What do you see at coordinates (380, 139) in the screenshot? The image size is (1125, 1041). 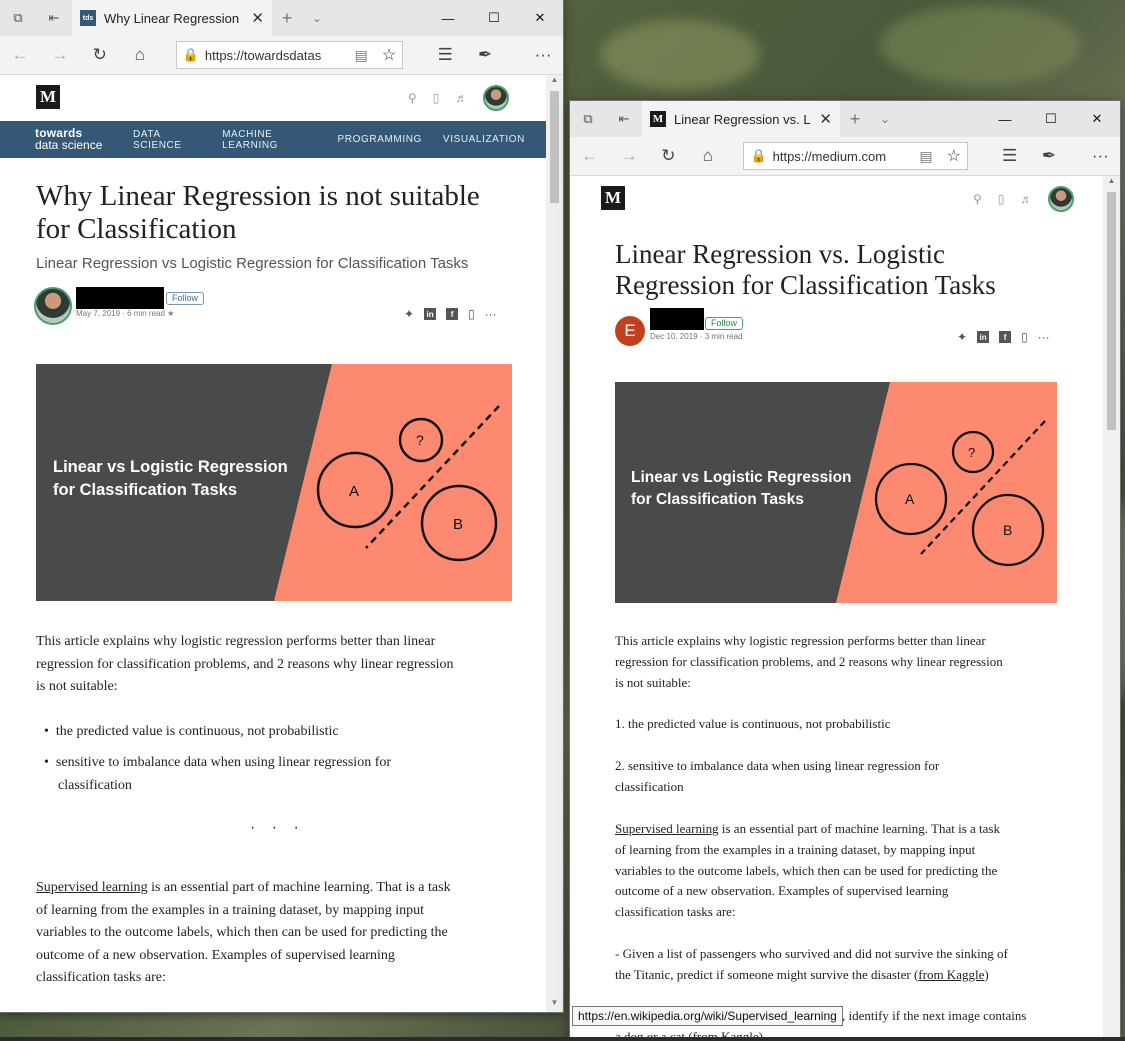 I see `nav-programming: PROGRAMMING` at bounding box center [380, 139].